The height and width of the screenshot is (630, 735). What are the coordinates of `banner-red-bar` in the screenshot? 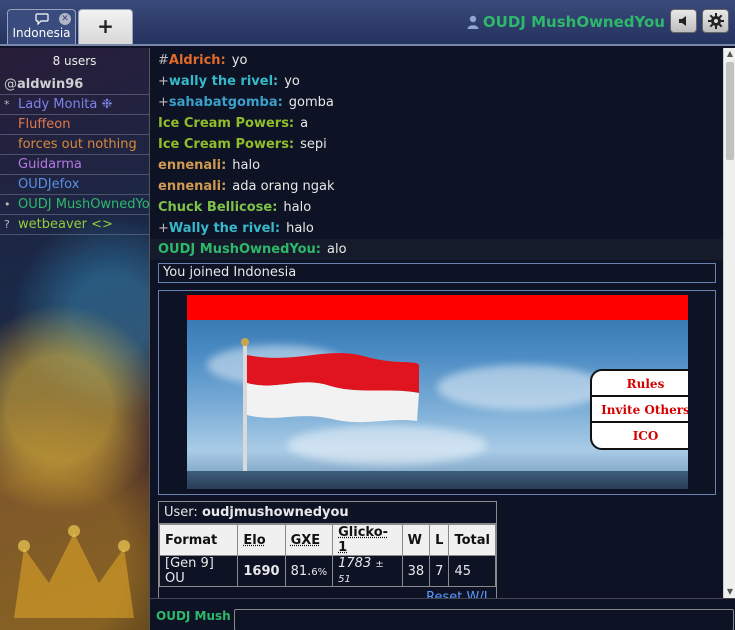 It's located at (437, 307).